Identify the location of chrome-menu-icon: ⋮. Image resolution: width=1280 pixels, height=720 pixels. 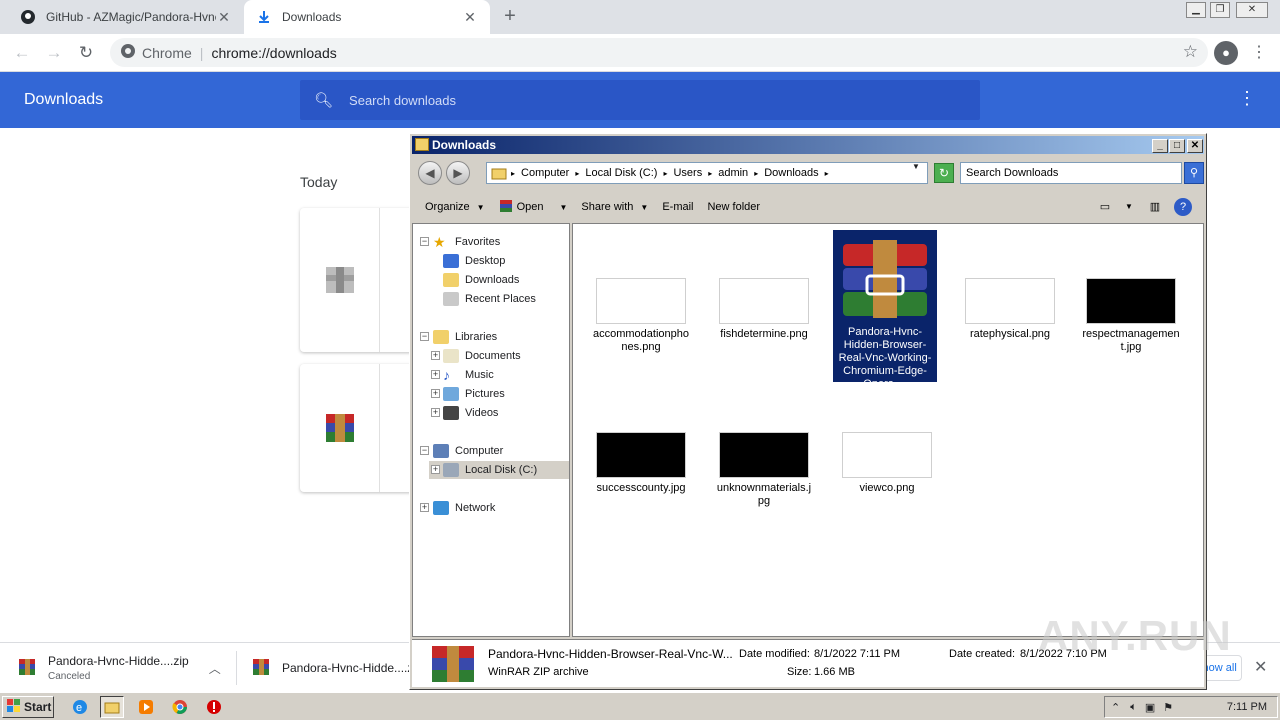
(1259, 53).